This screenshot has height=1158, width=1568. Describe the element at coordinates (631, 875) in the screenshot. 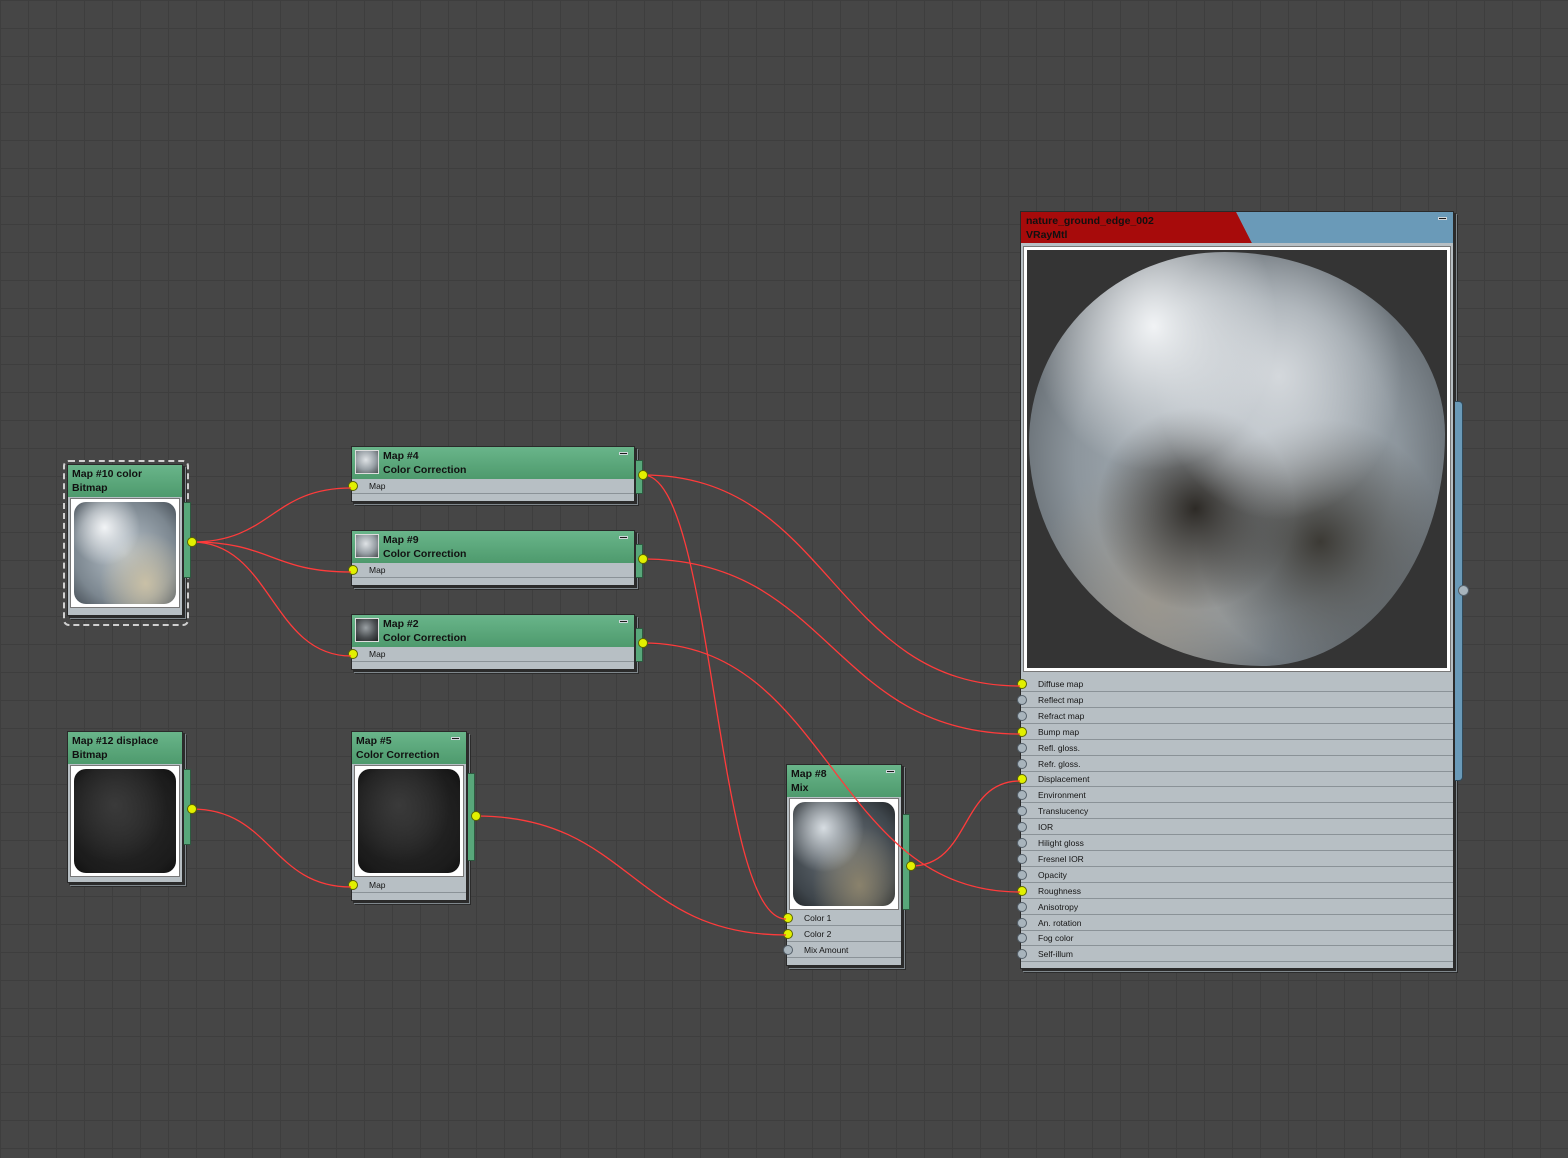

I see `wire-map5-to-mix-color2` at that location.